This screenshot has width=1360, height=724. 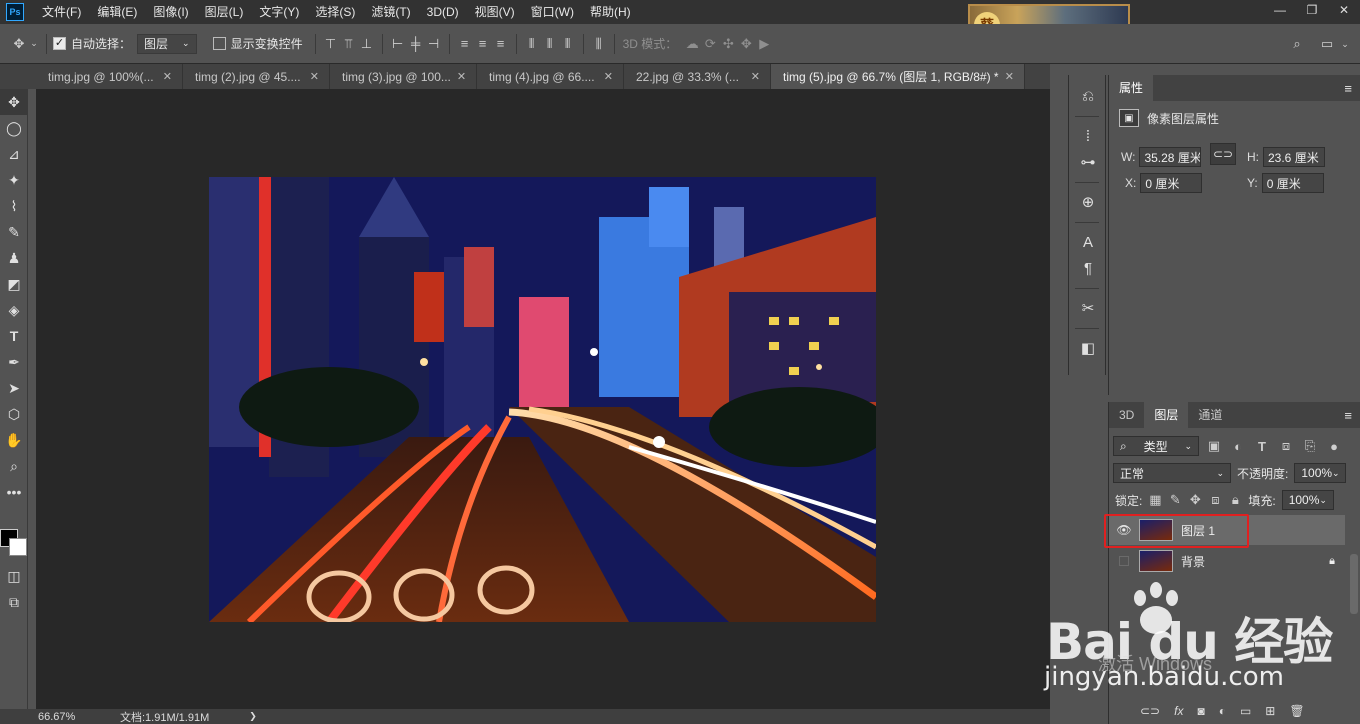 I want to click on paint-bucket-tool: ◈, so click(x=14, y=310).